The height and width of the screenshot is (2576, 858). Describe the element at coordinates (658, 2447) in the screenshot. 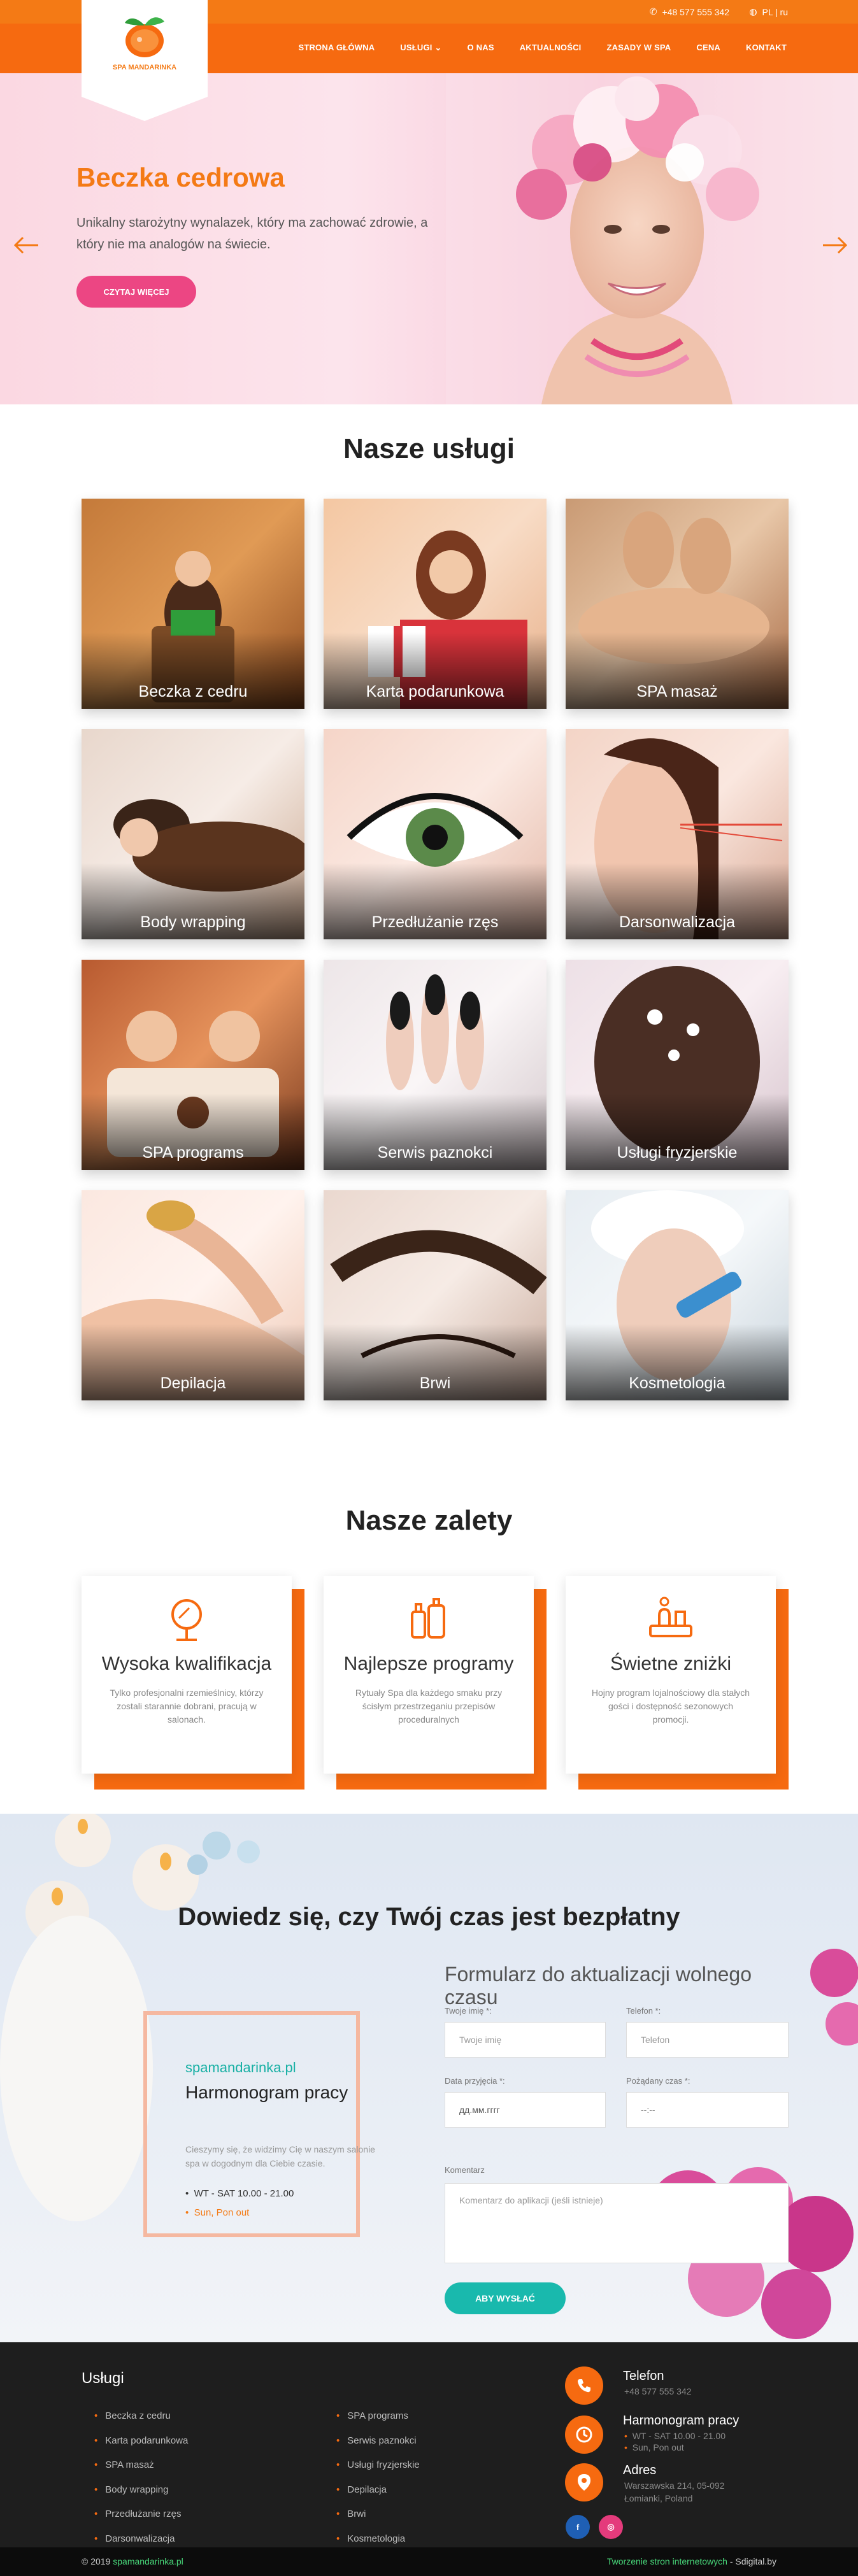

I see `footer-hours-2-text: Sun, Pon out` at that location.